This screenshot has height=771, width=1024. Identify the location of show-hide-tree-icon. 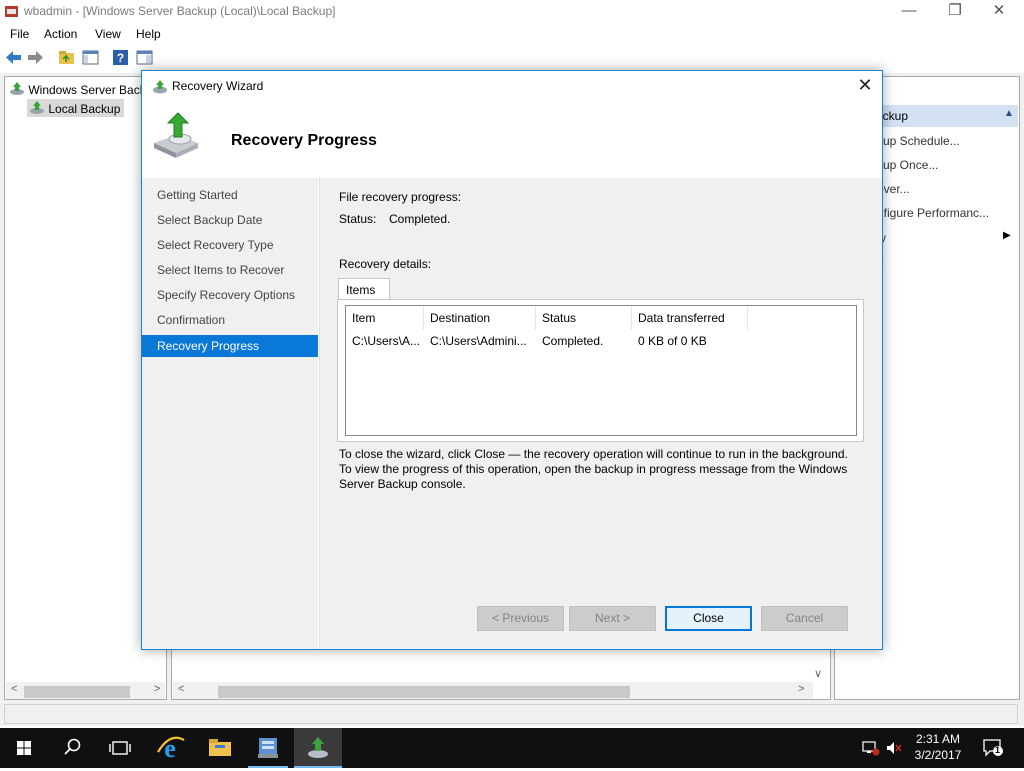
(90, 57).